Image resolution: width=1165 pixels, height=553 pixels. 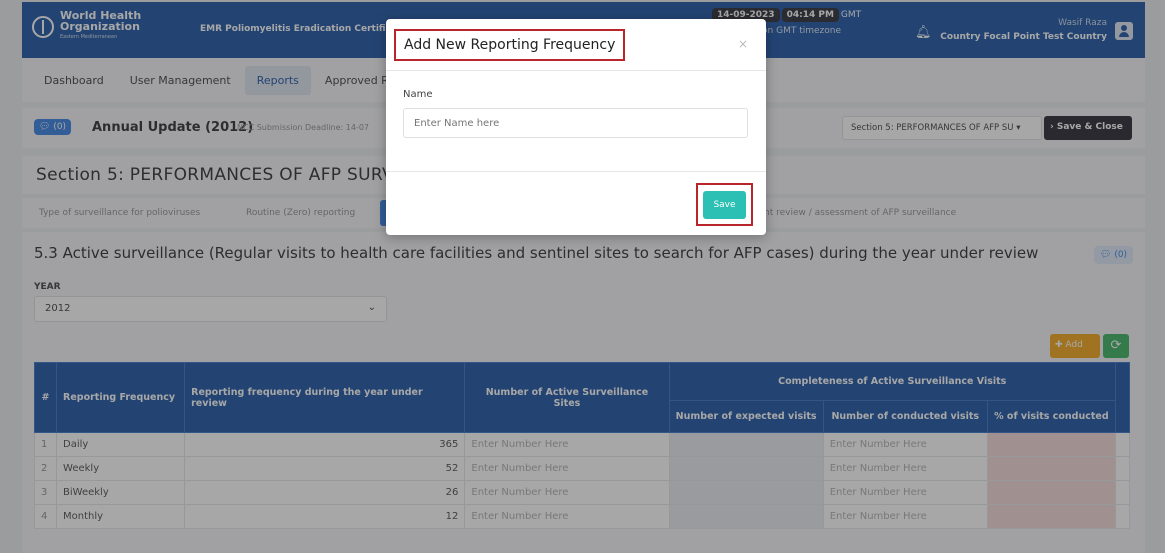 I want to click on modal-title: Add New Reporting Frequency, so click(x=510, y=45).